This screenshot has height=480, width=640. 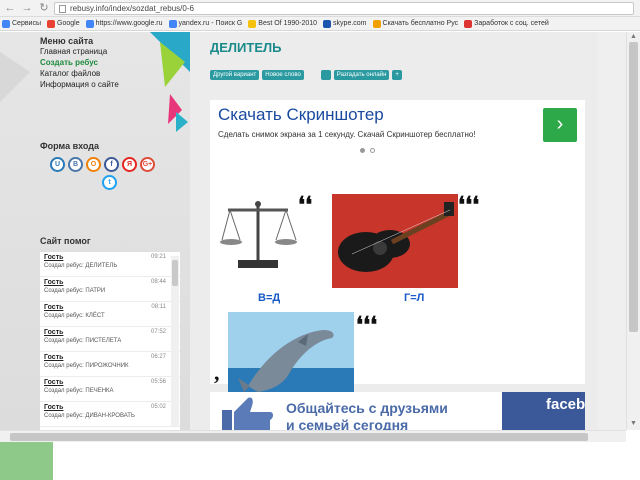 What do you see at coordinates (123, 23) in the screenshot?
I see `bookmark-item: https://www.google.ru` at bounding box center [123, 23].